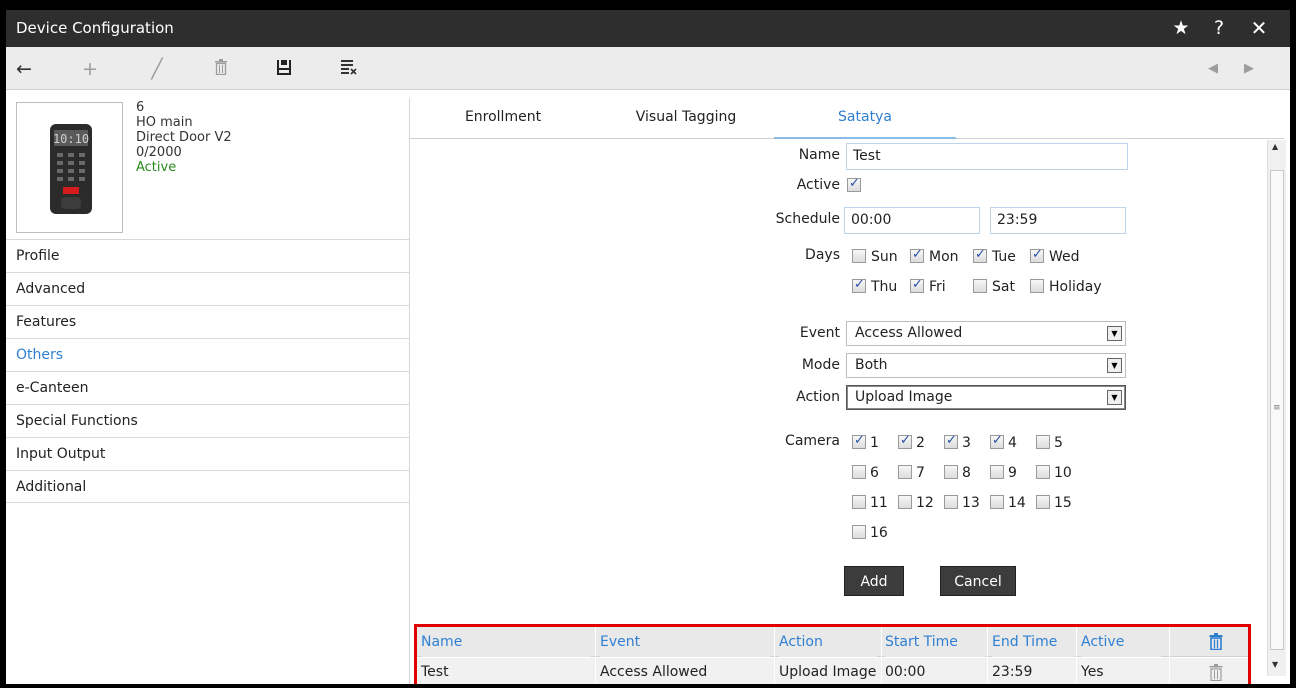 The height and width of the screenshot is (688, 1296). I want to click on clear-list-icon, so click(349, 69).